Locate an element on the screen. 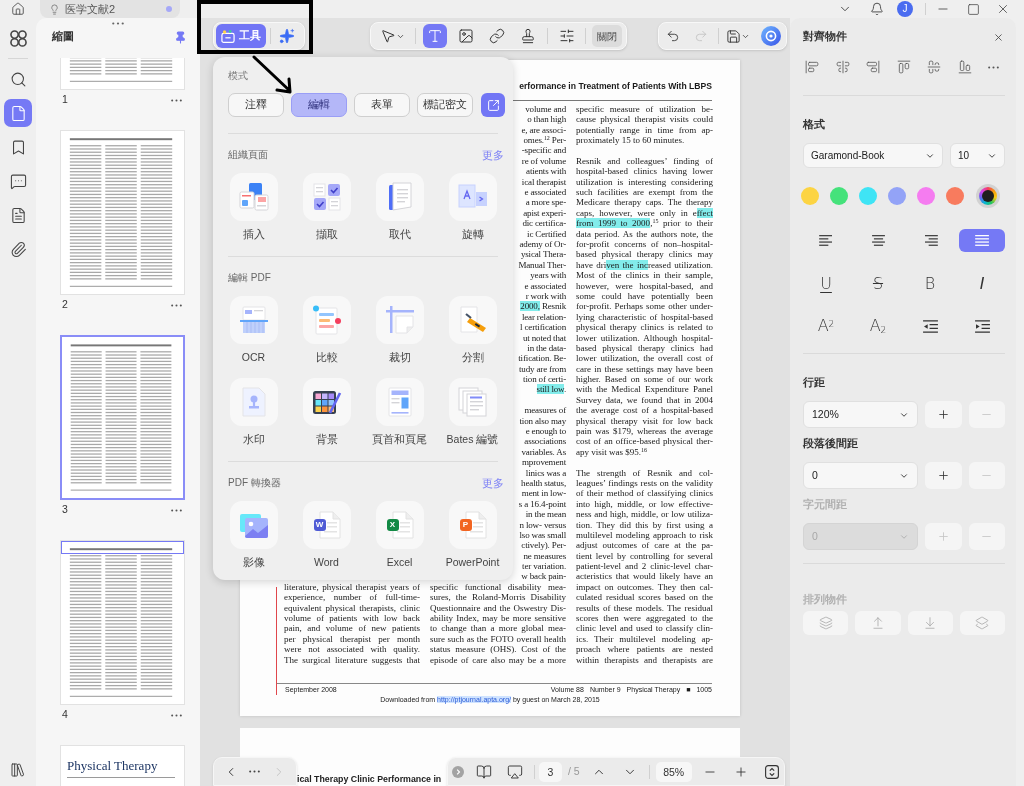  text-line: experience, number of full-time- is located at coordinates (352, 597).